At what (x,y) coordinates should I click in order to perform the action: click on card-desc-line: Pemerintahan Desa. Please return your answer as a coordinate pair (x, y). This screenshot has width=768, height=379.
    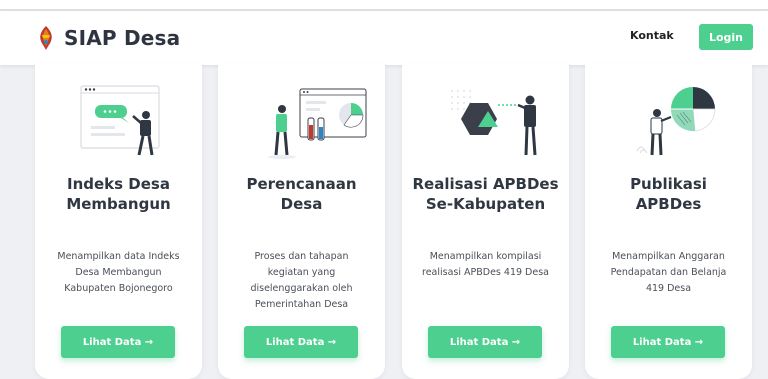
    Looking at the image, I should click on (301, 304).